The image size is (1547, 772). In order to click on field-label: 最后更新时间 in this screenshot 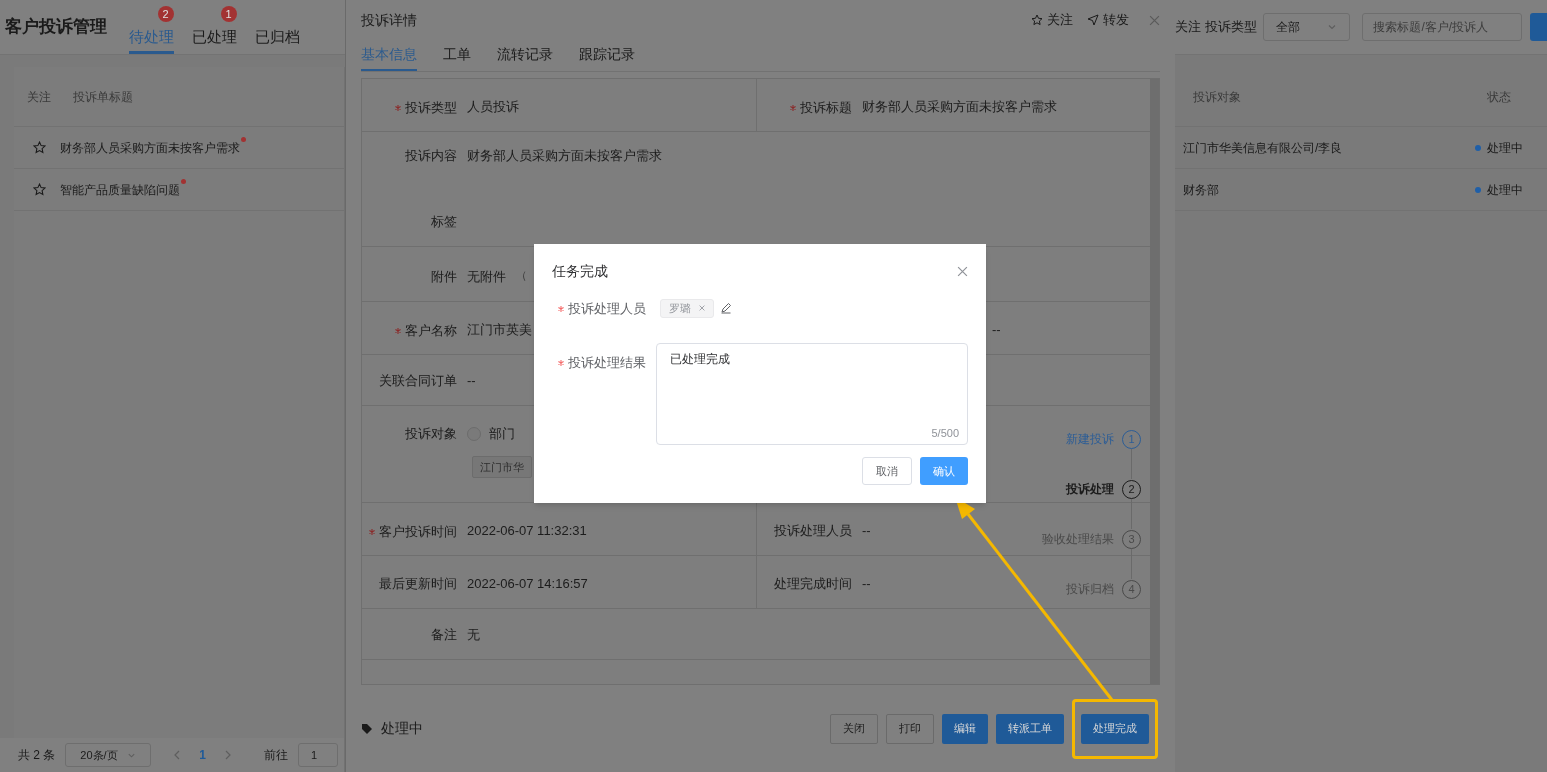, I will do `click(418, 584)`.